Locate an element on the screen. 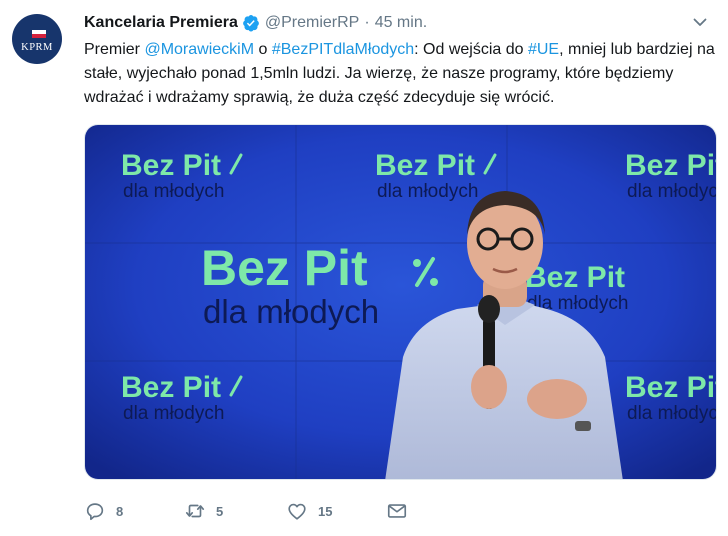  direct-message-button is located at coordinates (397, 511).